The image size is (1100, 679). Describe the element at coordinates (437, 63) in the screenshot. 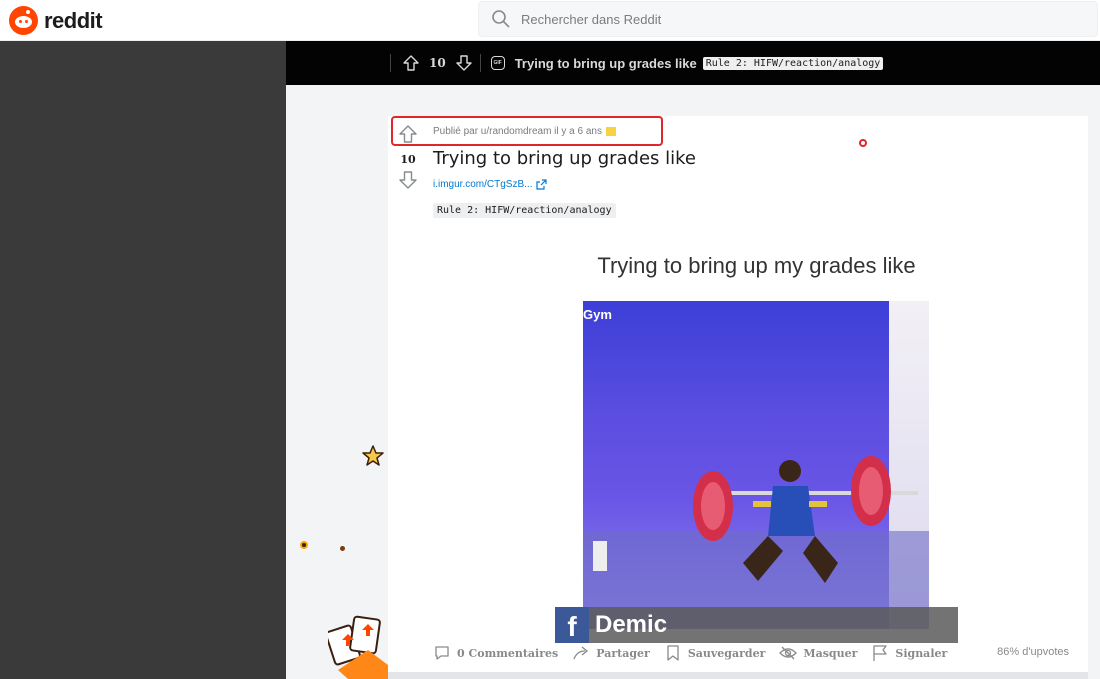

I see `header-score: 10` at that location.